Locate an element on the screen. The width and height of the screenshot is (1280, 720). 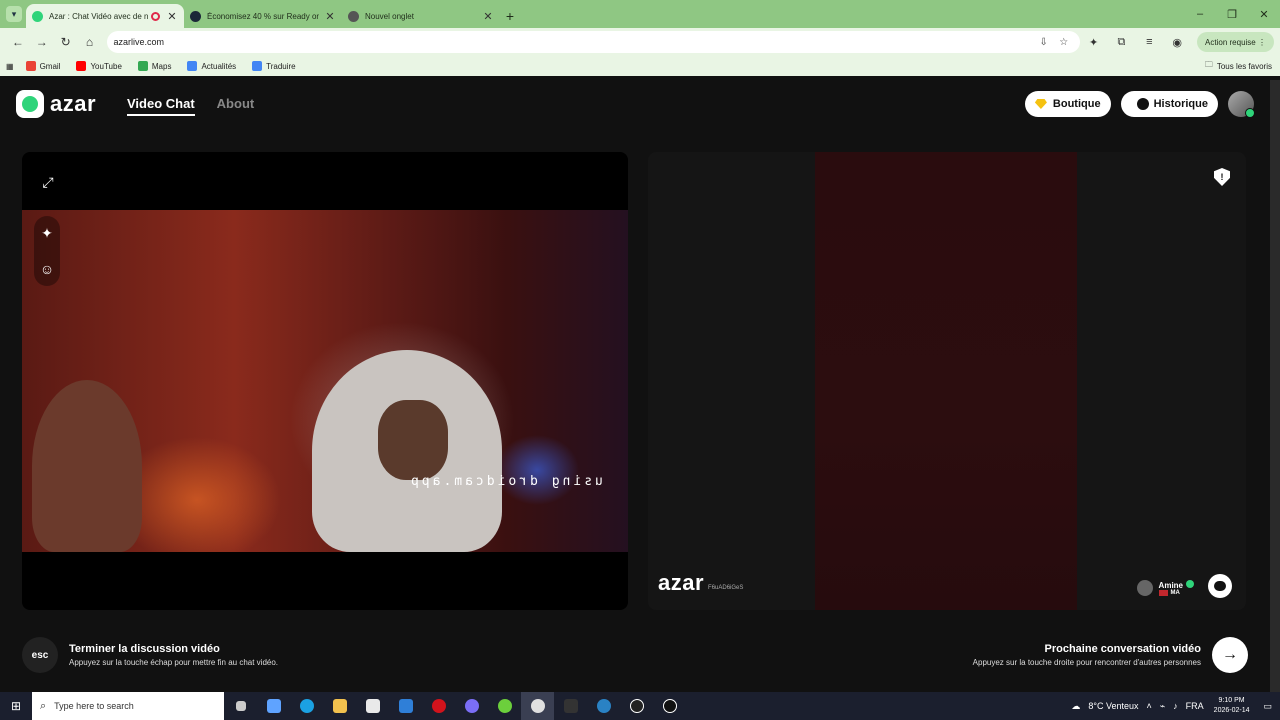
chrome-favicon-icon is located at coordinates (353, 16).